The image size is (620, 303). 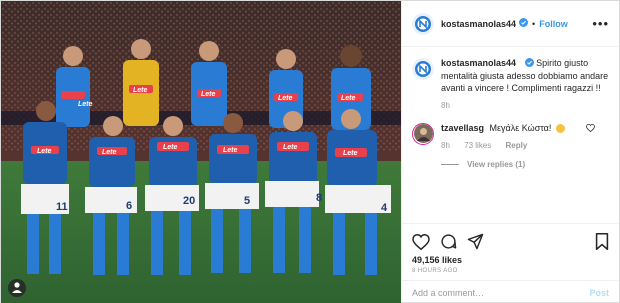 What do you see at coordinates (462, 128) in the screenshot?
I see `commenter-username: tzavellasg` at bounding box center [462, 128].